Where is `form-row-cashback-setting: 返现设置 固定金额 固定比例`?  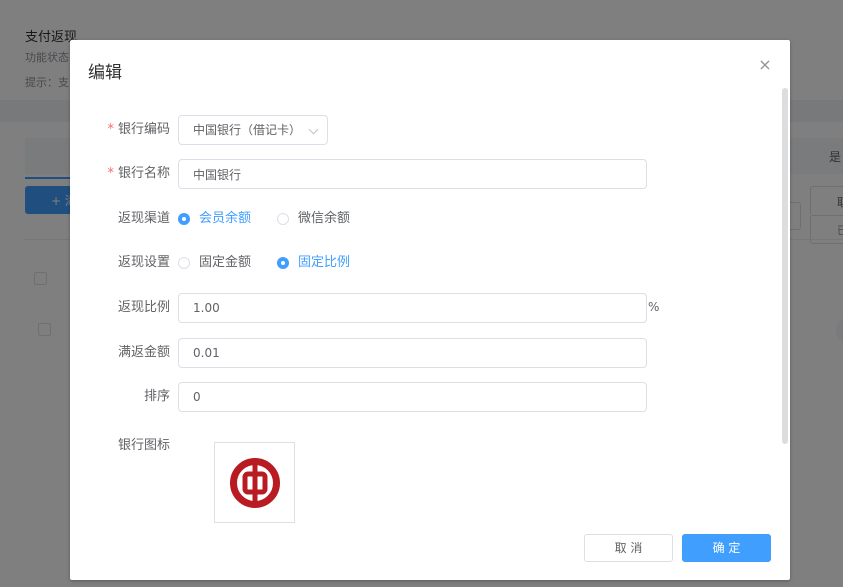 form-row-cashback-setting: 返现设置 固定金额 固定比例 is located at coordinates (370, 263).